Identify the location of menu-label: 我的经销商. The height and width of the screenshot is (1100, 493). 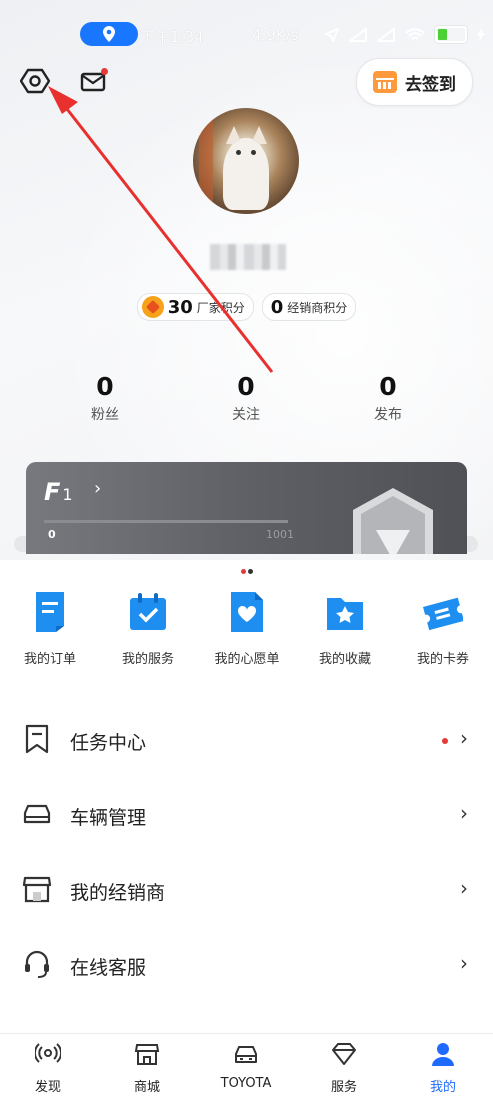
(118, 893).